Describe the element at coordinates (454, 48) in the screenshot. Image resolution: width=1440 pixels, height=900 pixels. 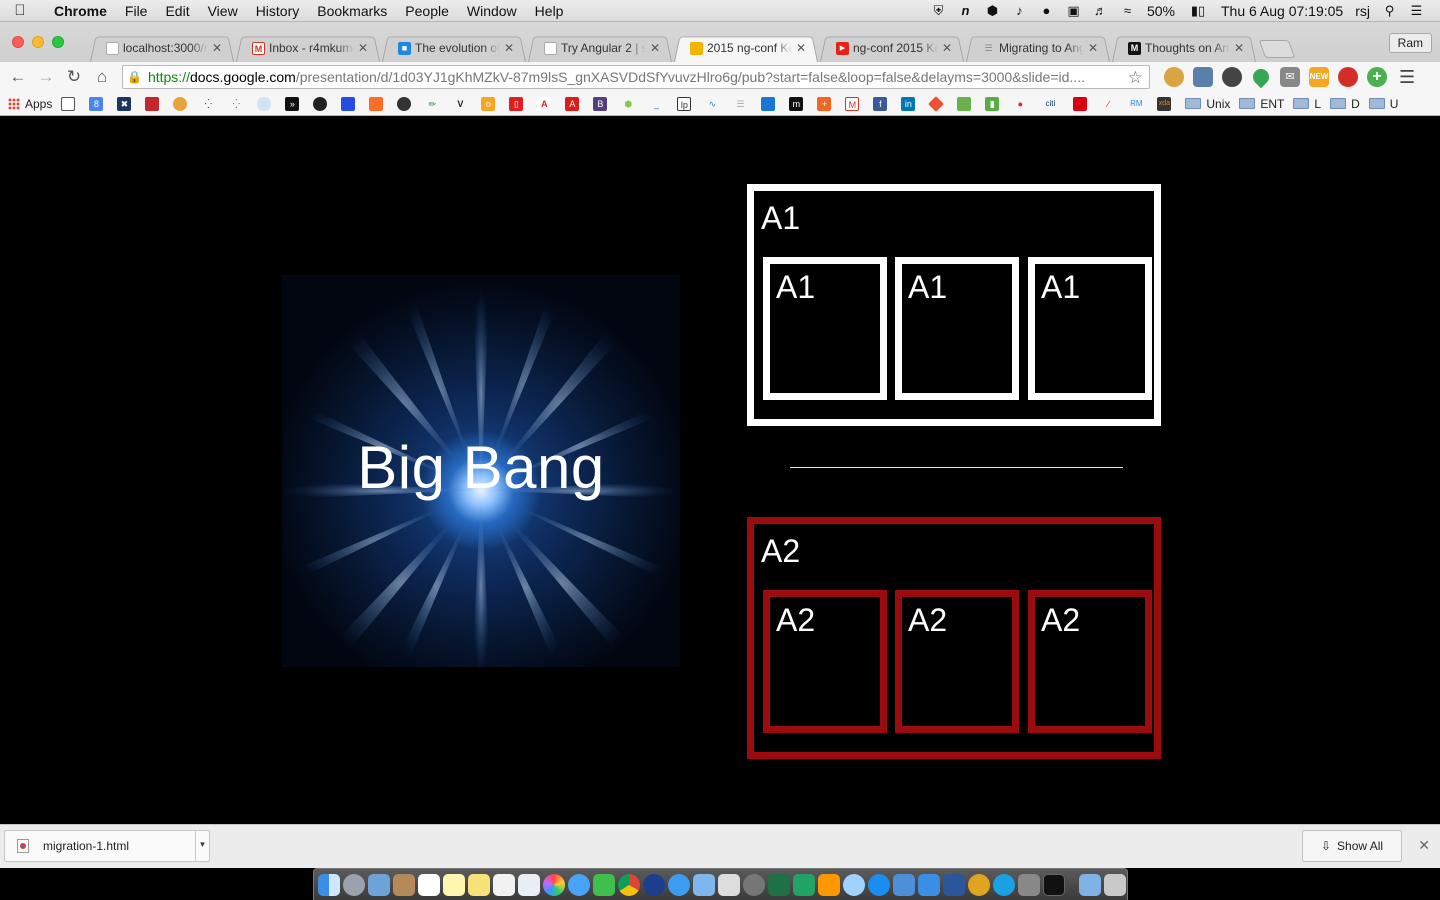
I see `tab-evolution: ■ The evolution of An ✕` at that location.